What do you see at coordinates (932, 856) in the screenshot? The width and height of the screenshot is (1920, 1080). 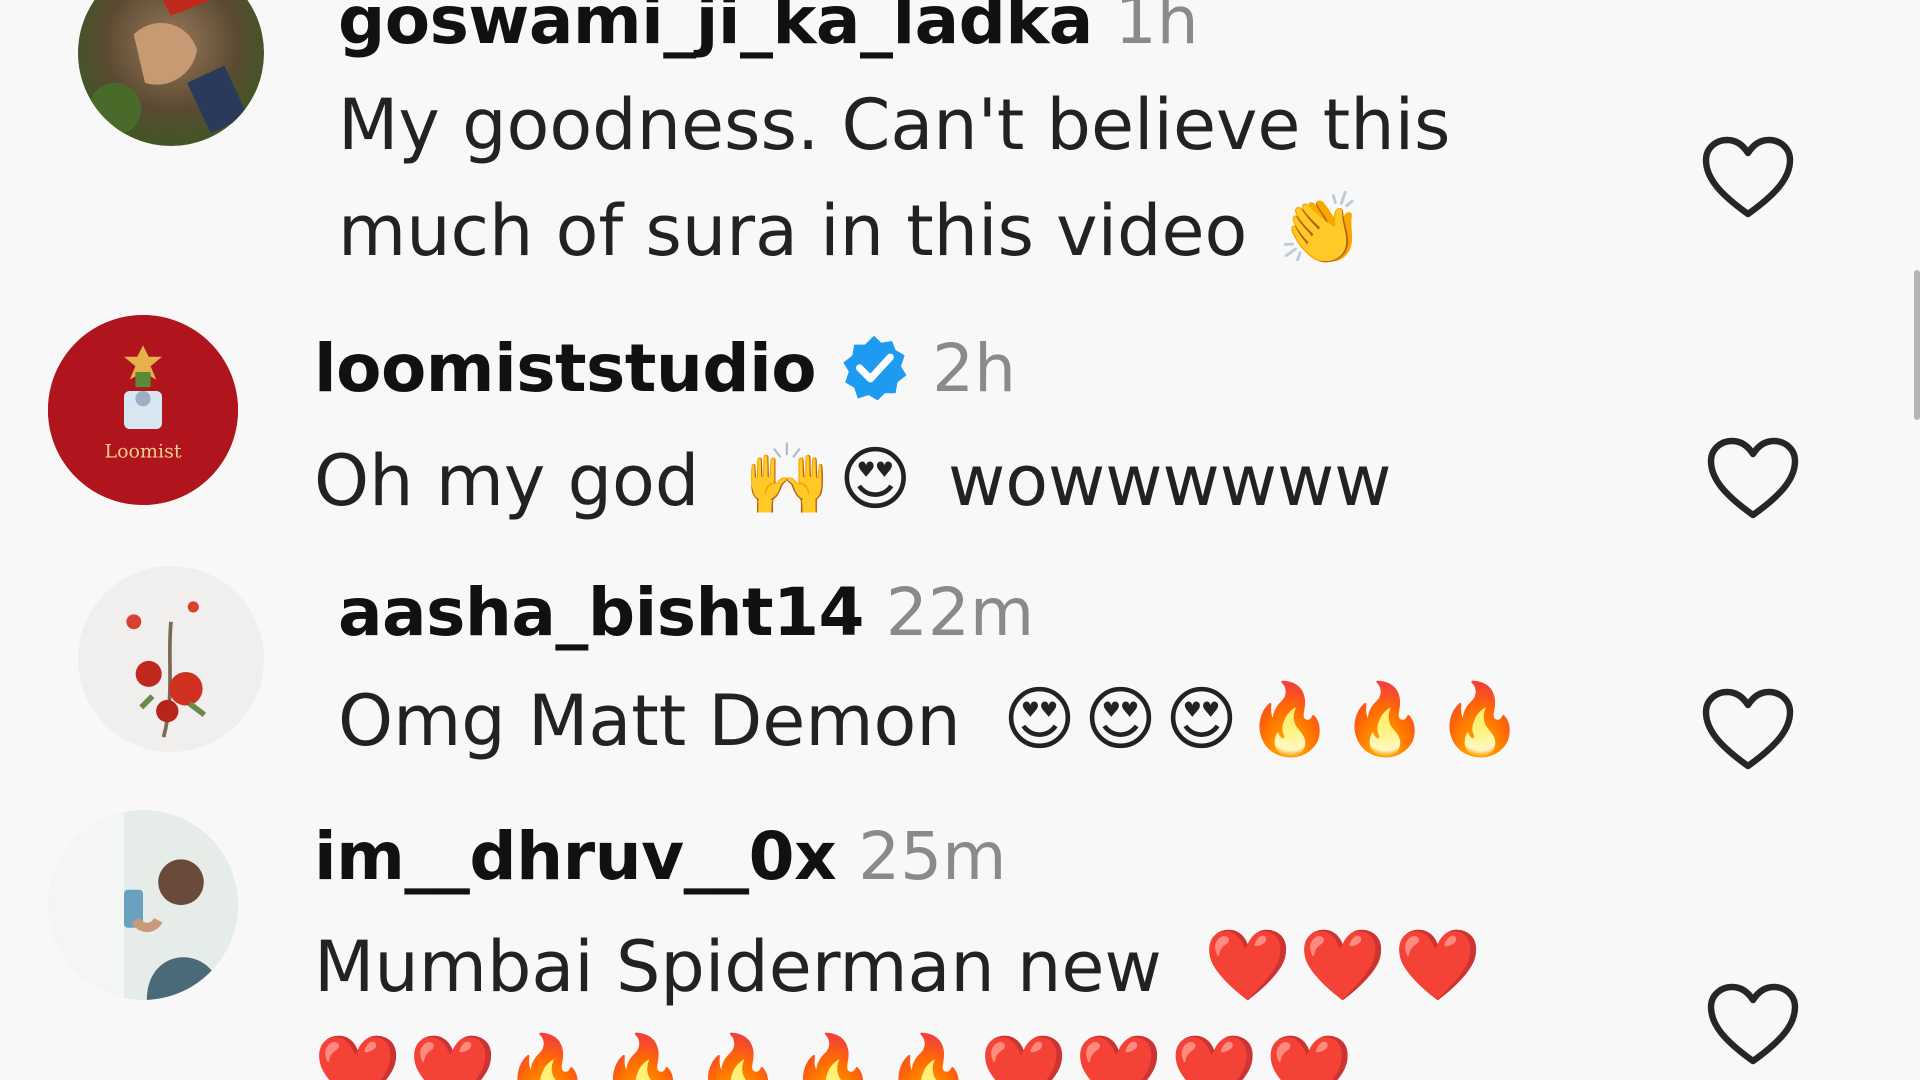 I see `comment-timestamp: 25m` at bounding box center [932, 856].